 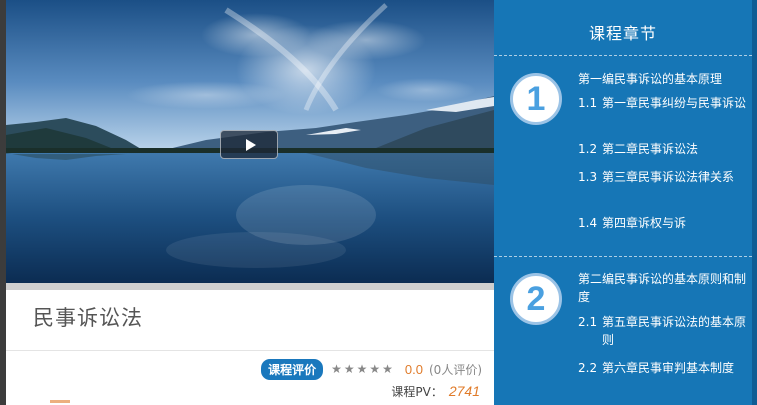 I want to click on chapter-title: 第六章民事审判基本制度, so click(x=668, y=368).